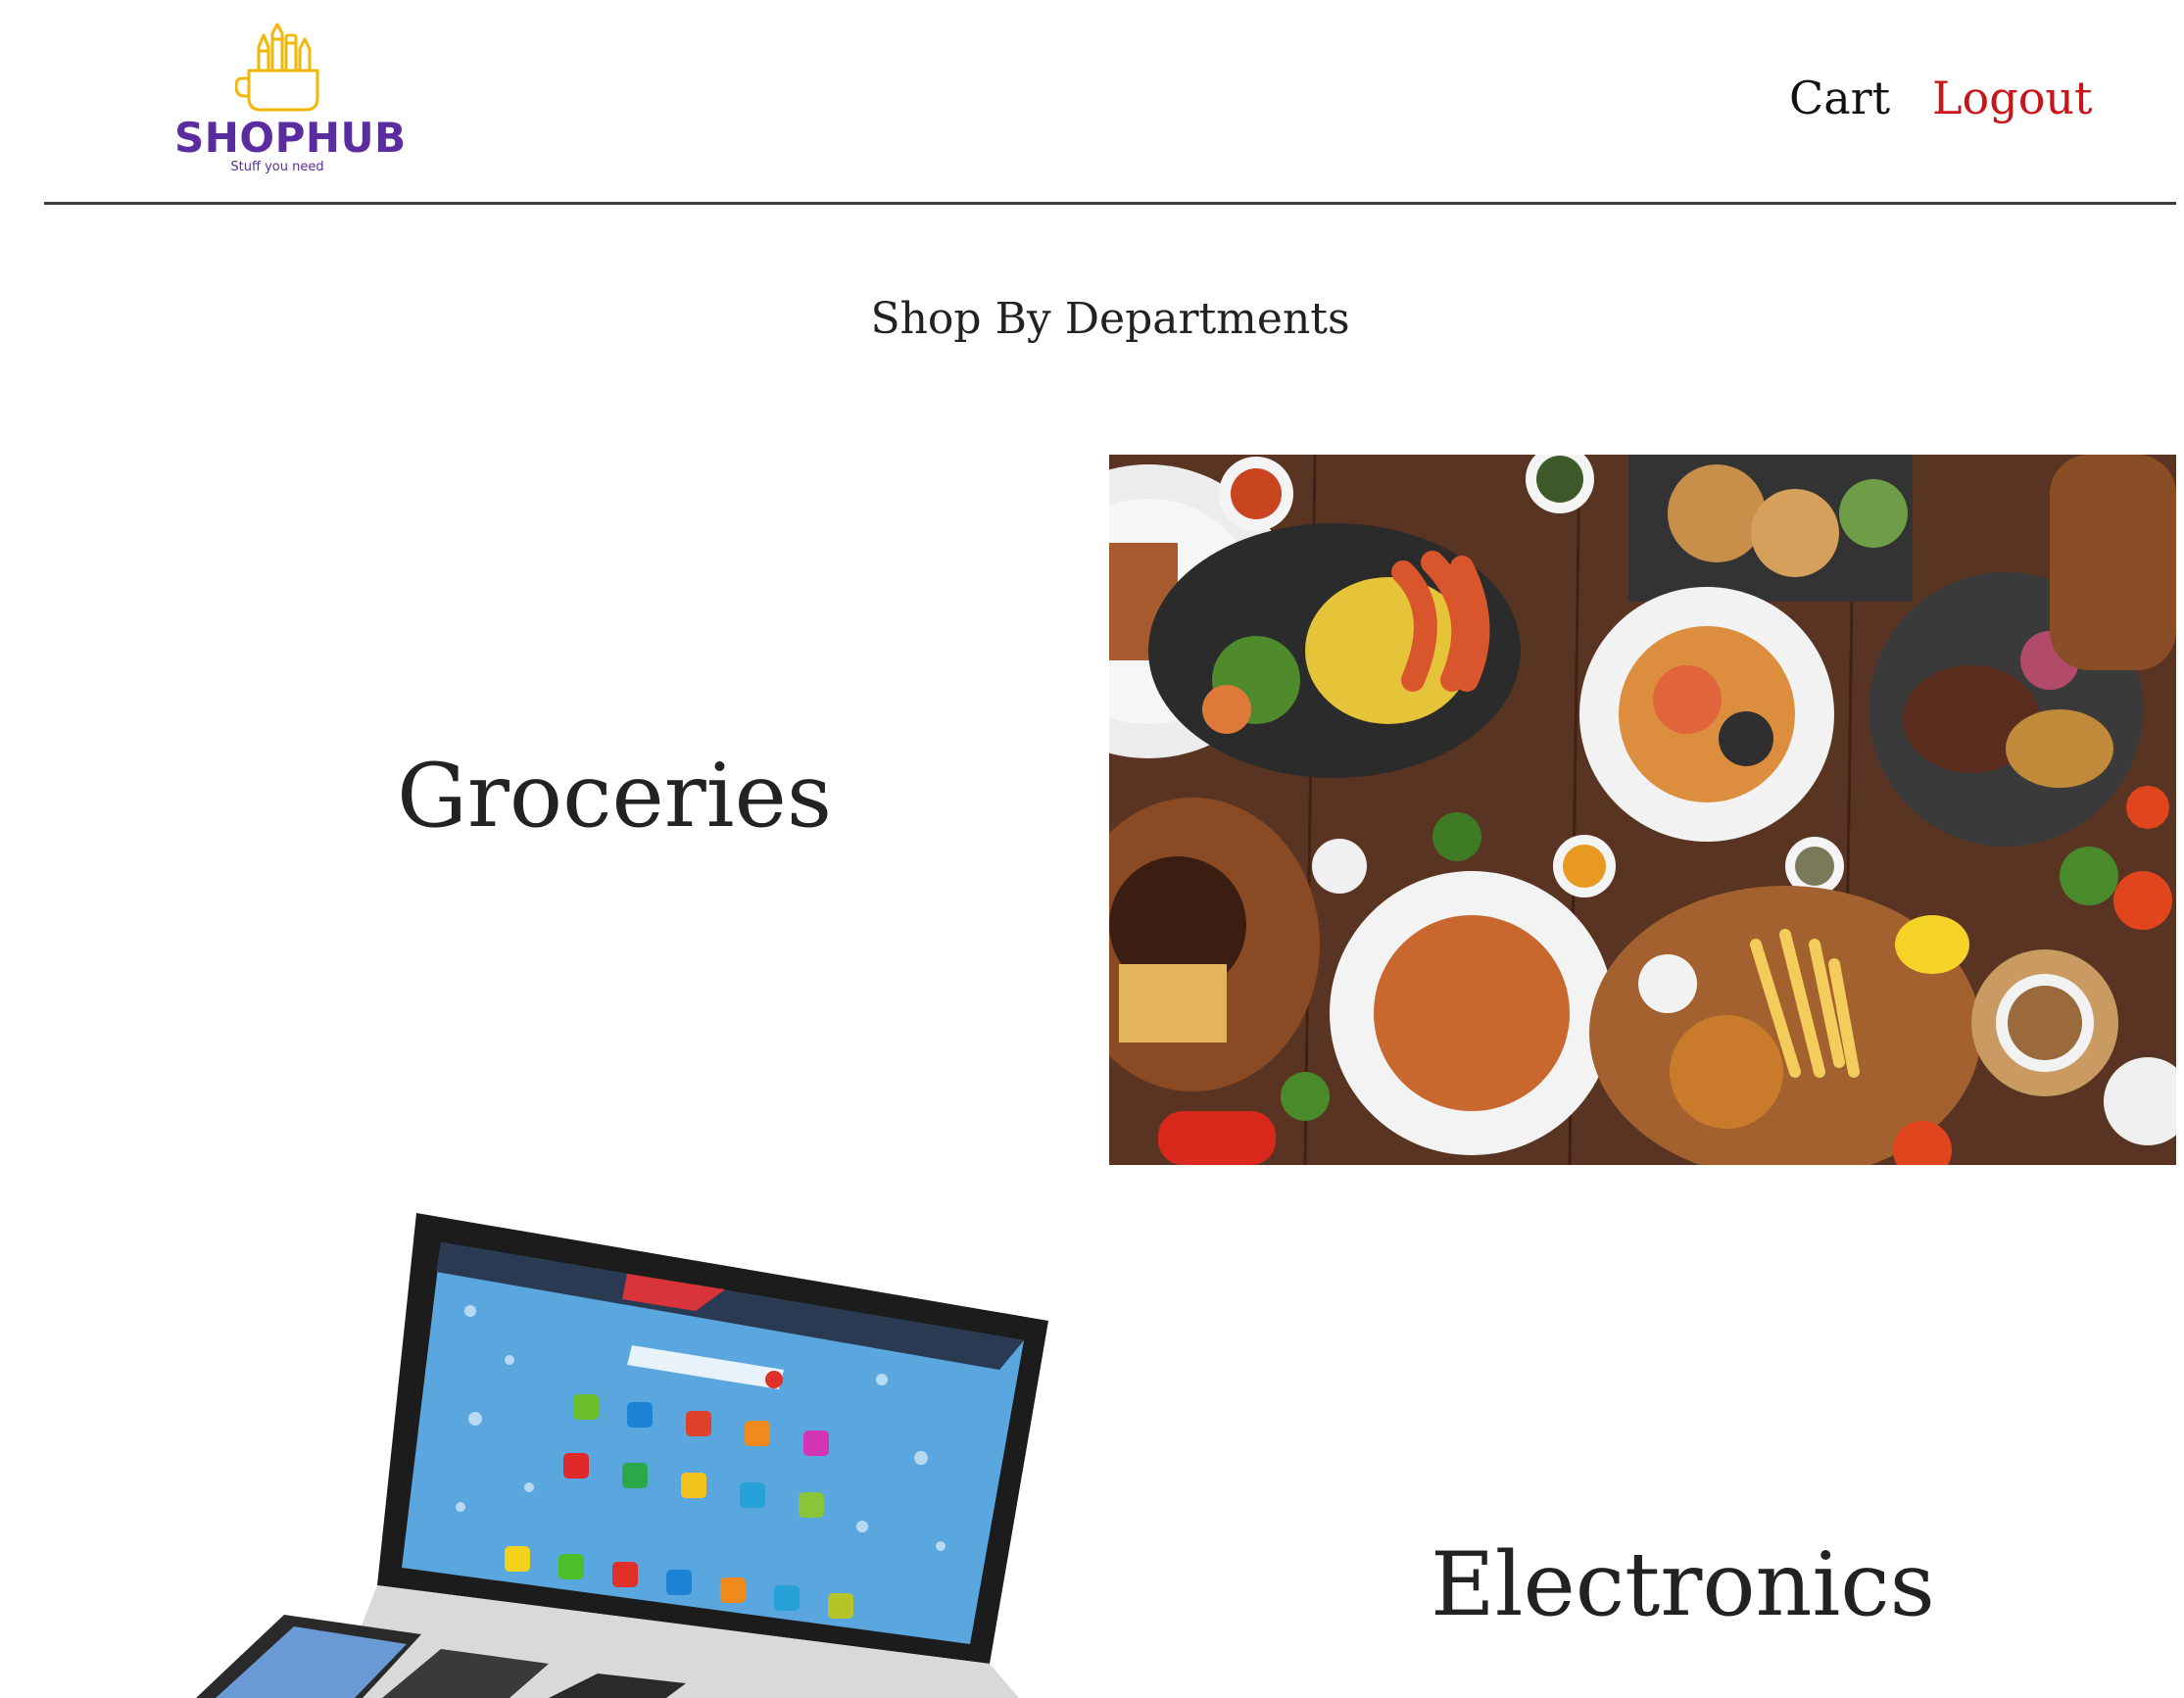 This screenshot has height=1698, width=2184. I want to click on shophub-logo: SHOPHUB Stuff you need, so click(290, 101).